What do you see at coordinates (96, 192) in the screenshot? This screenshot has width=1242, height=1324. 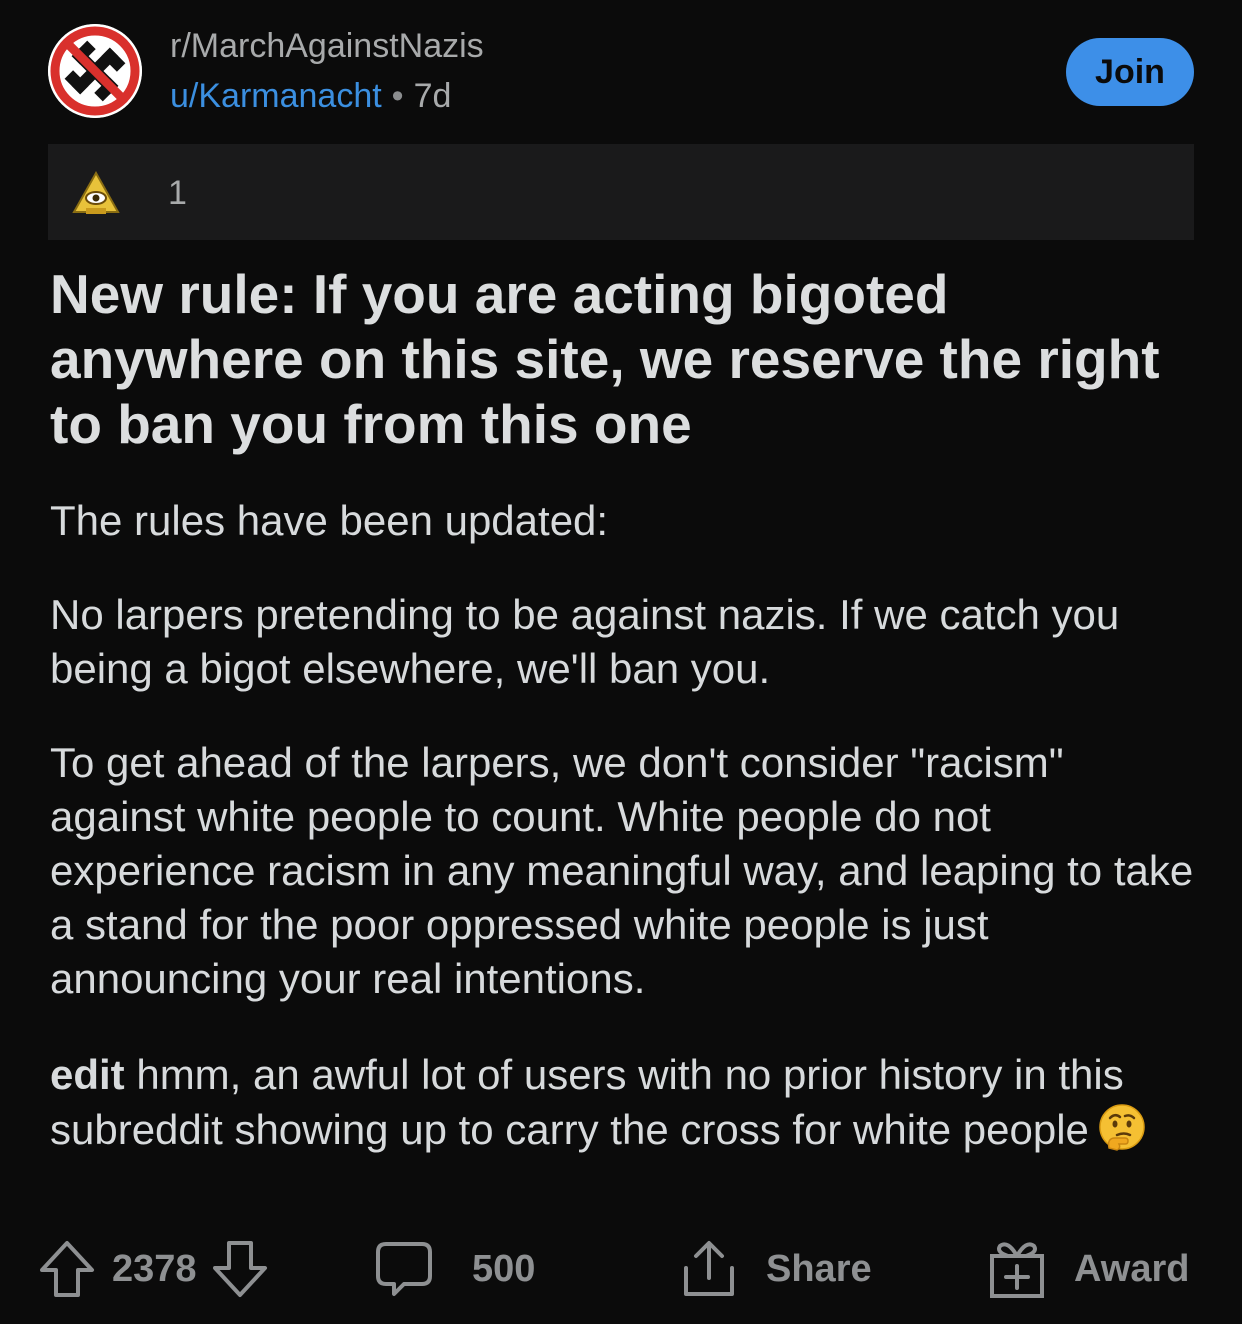 I see `illuminati-award-icon` at bounding box center [96, 192].